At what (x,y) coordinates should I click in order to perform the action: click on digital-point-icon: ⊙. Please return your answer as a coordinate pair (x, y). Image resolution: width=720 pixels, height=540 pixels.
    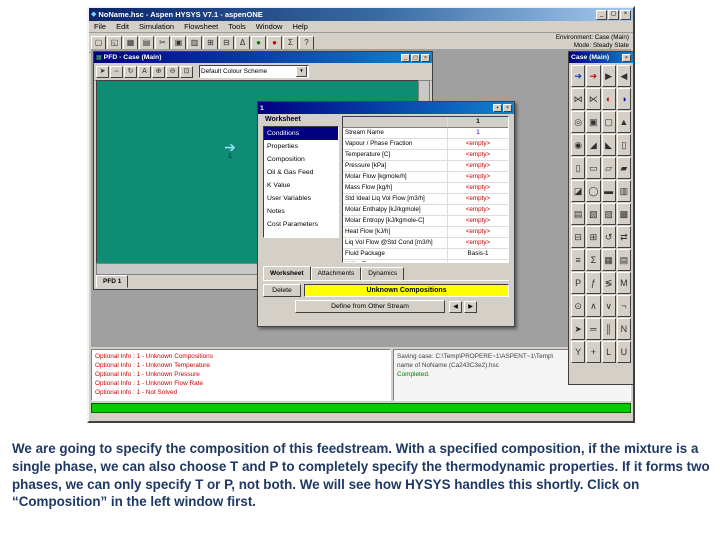
    Looking at the image, I should click on (578, 306).